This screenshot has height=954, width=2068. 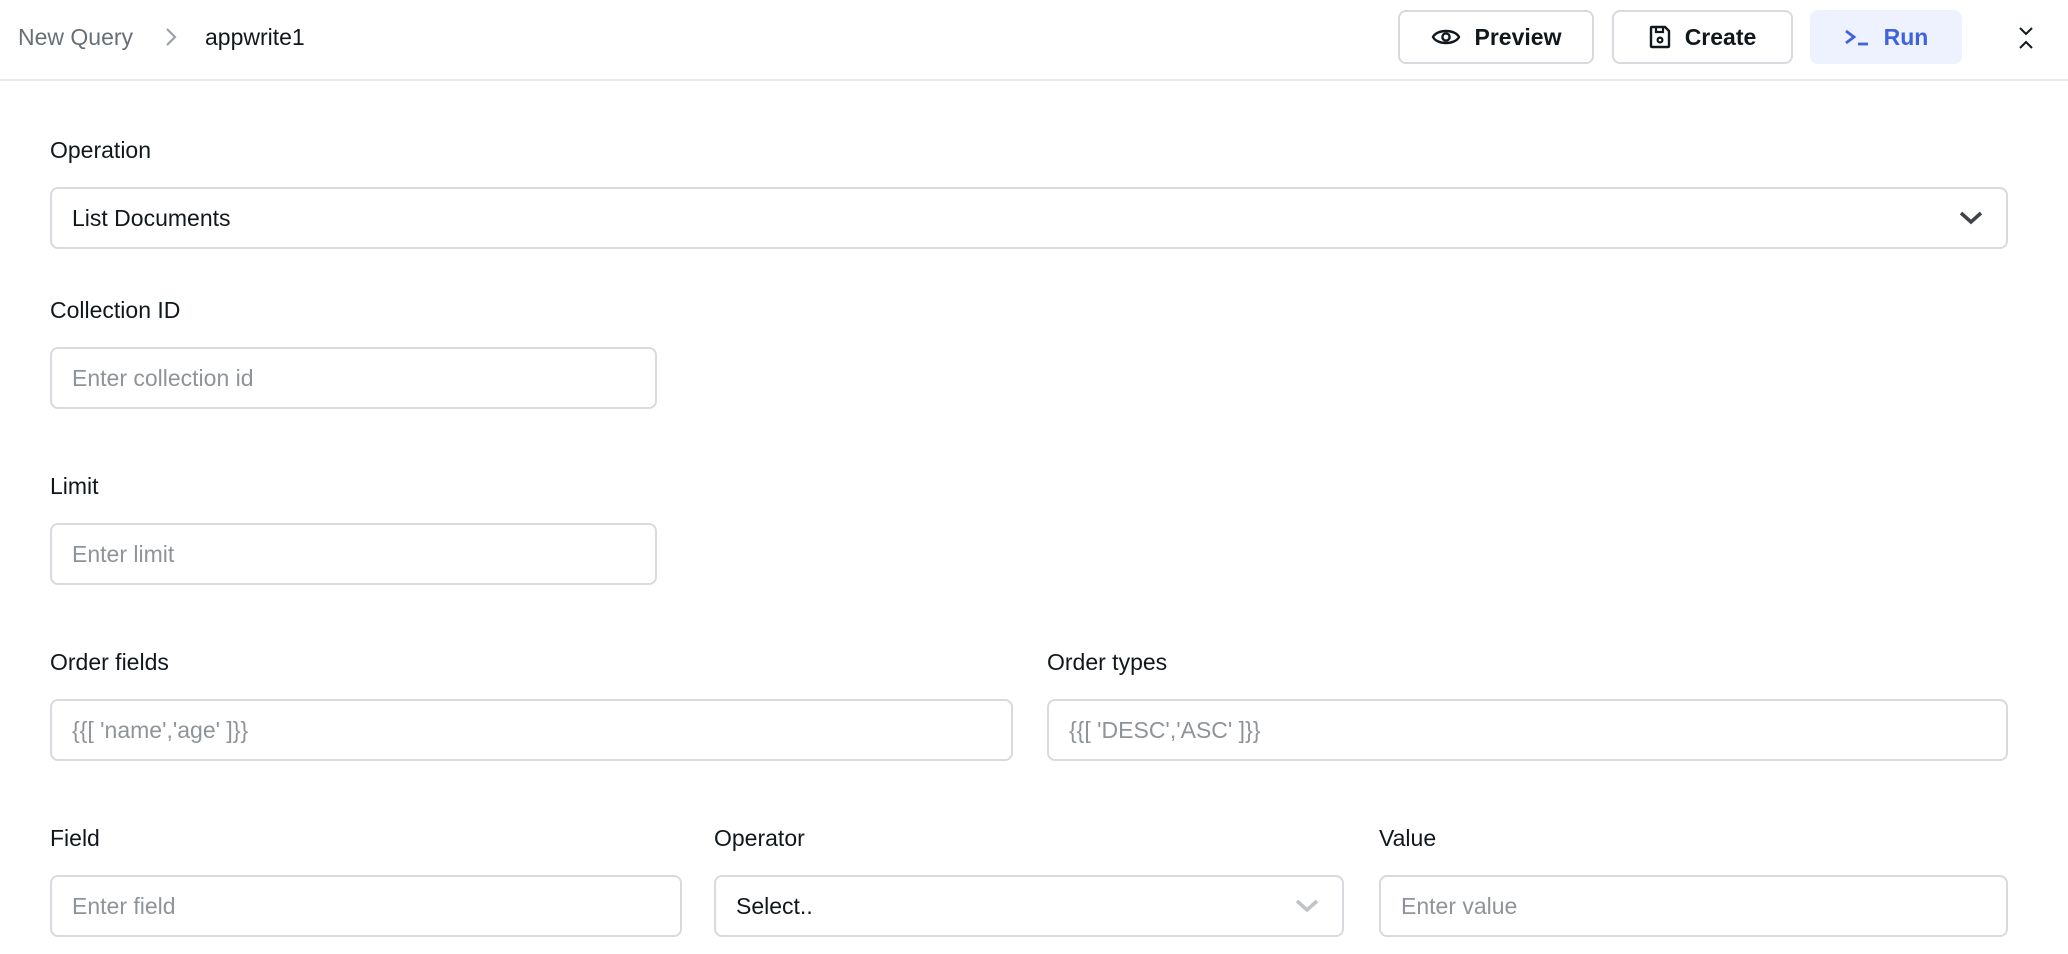 What do you see at coordinates (759, 838) in the screenshot?
I see `operator-label: Operator` at bounding box center [759, 838].